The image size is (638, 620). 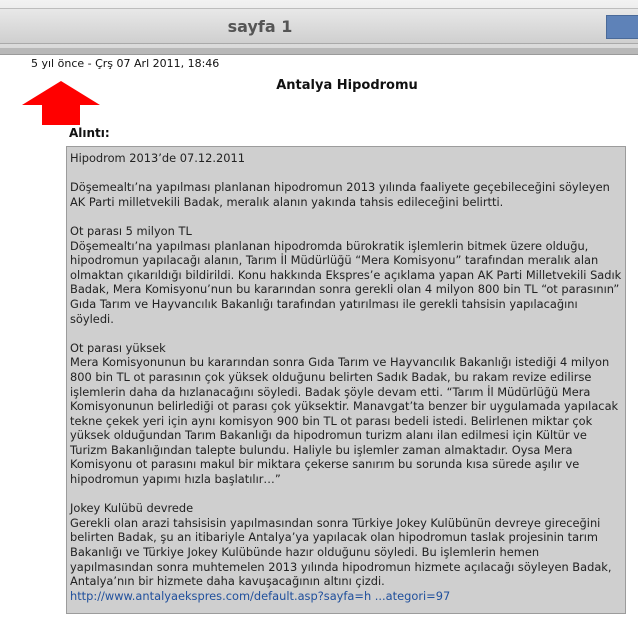 I want to click on quote-label: Alıntı:, so click(x=89, y=133).